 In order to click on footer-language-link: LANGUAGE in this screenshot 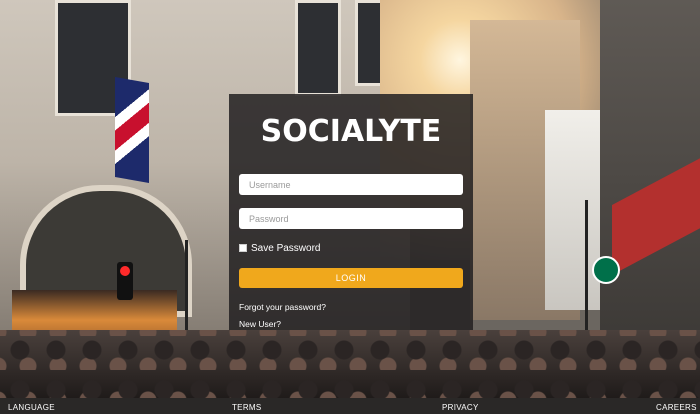, I will do `click(31, 407)`.